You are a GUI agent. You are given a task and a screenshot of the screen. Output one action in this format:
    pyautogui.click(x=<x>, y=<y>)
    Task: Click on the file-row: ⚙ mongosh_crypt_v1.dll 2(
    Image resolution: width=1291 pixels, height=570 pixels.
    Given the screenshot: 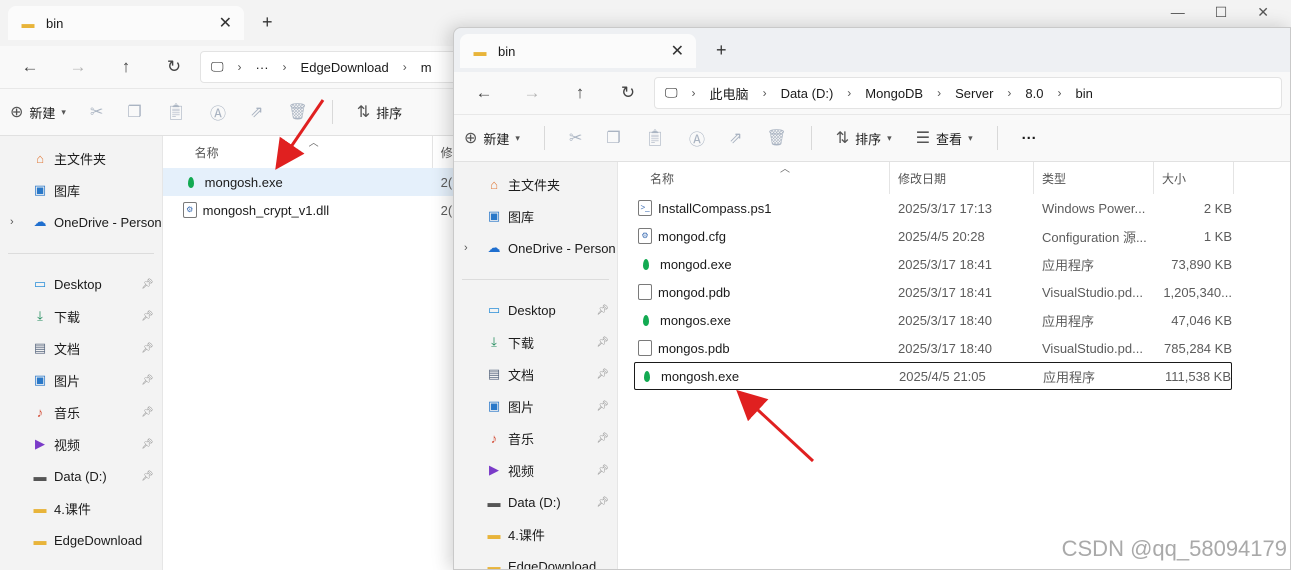 What is the action you would take?
    pyautogui.click(x=316, y=210)
    